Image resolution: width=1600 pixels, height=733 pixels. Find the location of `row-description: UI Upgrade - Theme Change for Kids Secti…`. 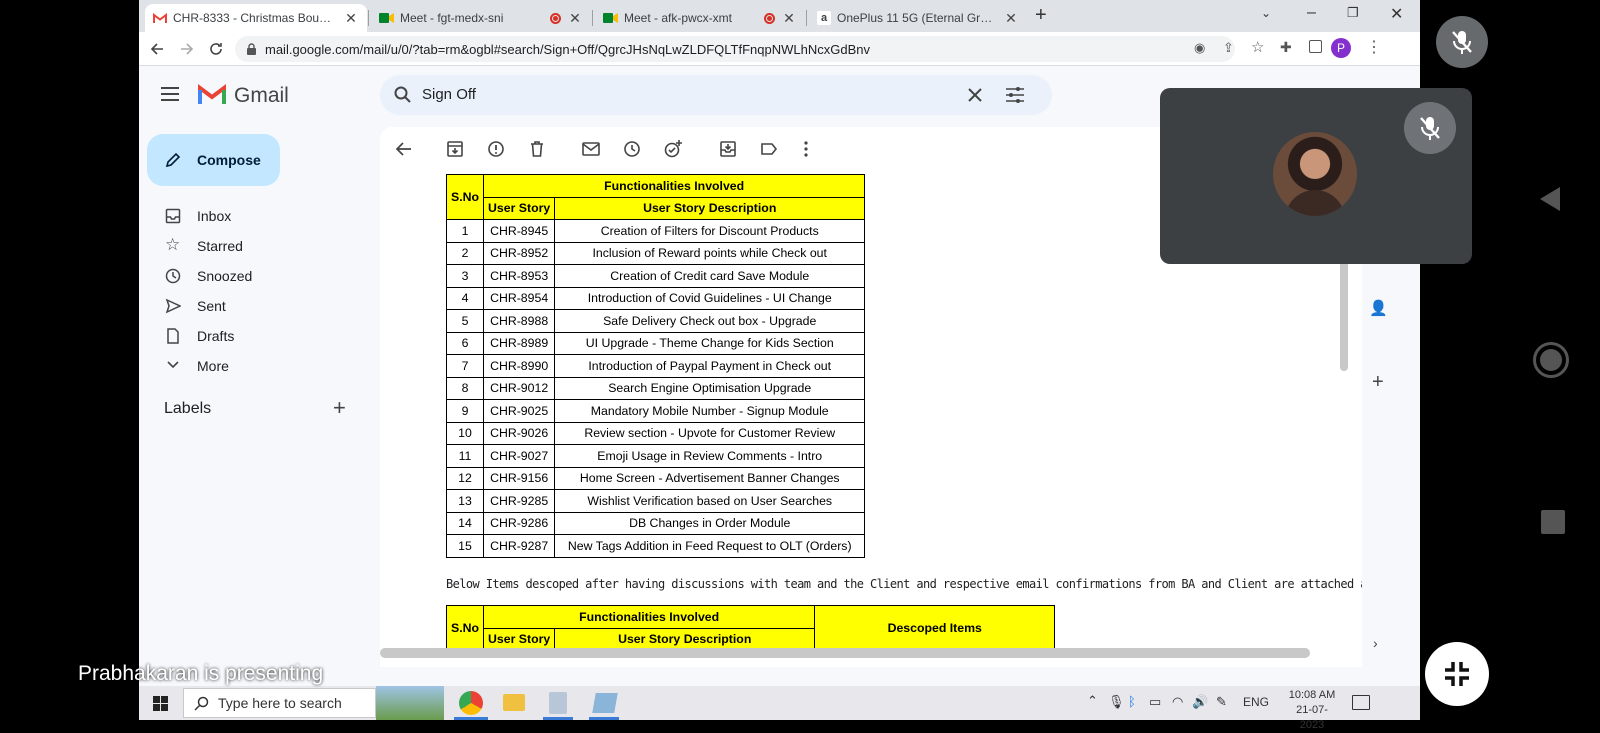

row-description: UI Upgrade - Theme Change for Kids Secti… is located at coordinates (710, 343).